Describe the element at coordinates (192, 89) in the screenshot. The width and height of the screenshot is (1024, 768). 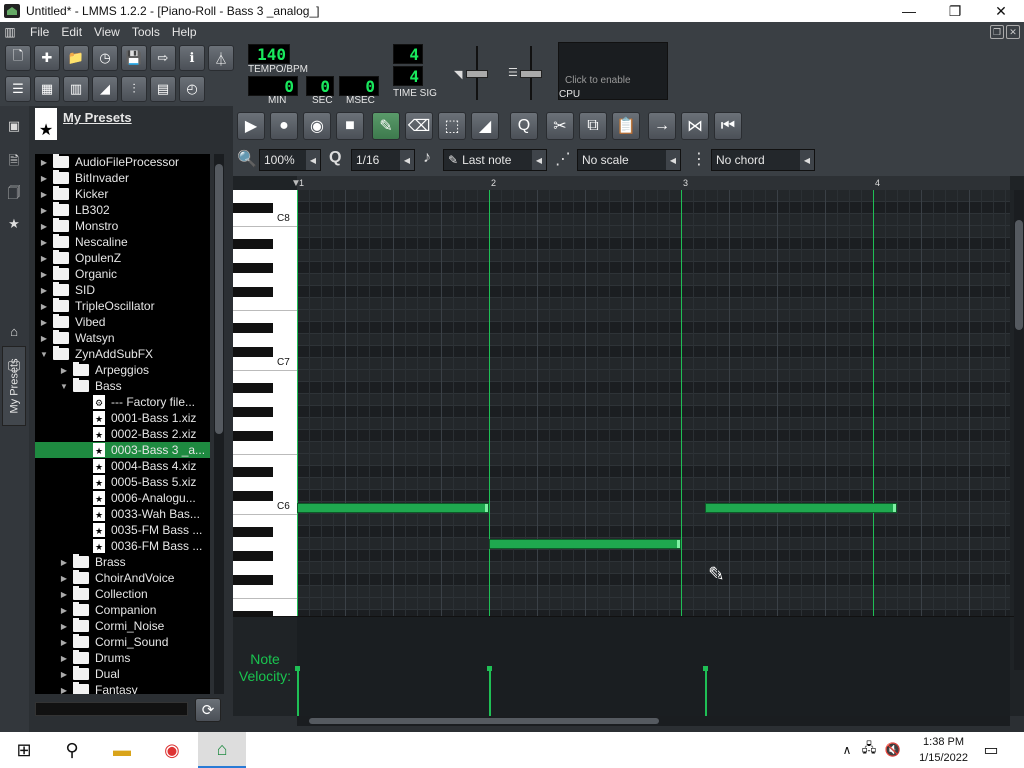
I see `controller-rack-button: ◴` at that location.